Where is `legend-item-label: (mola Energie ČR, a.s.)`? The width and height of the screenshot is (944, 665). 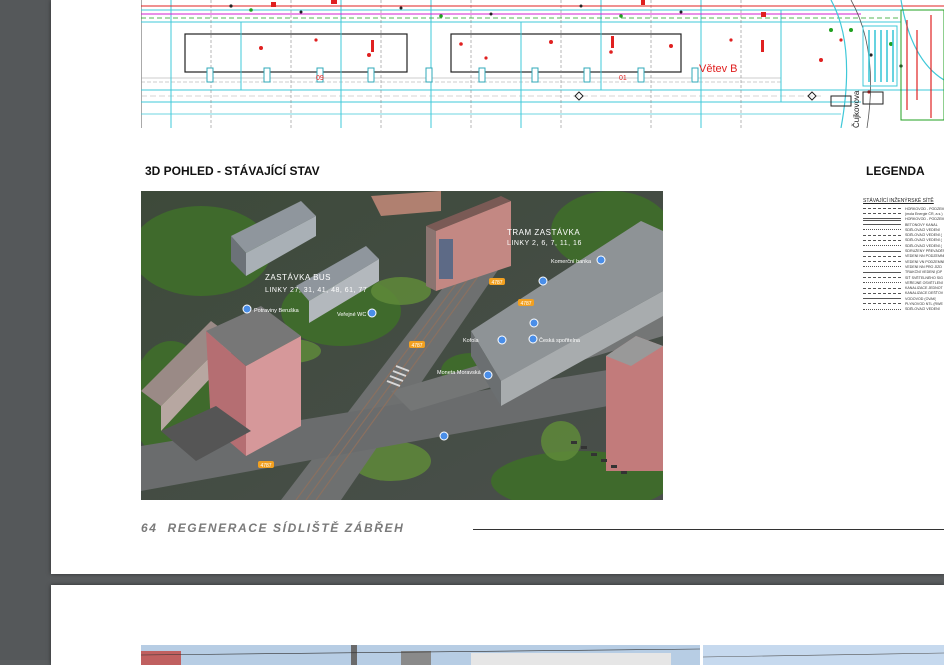
legend-item-label: (mola Energie ČR, a.s.) is located at coordinates (924, 213).